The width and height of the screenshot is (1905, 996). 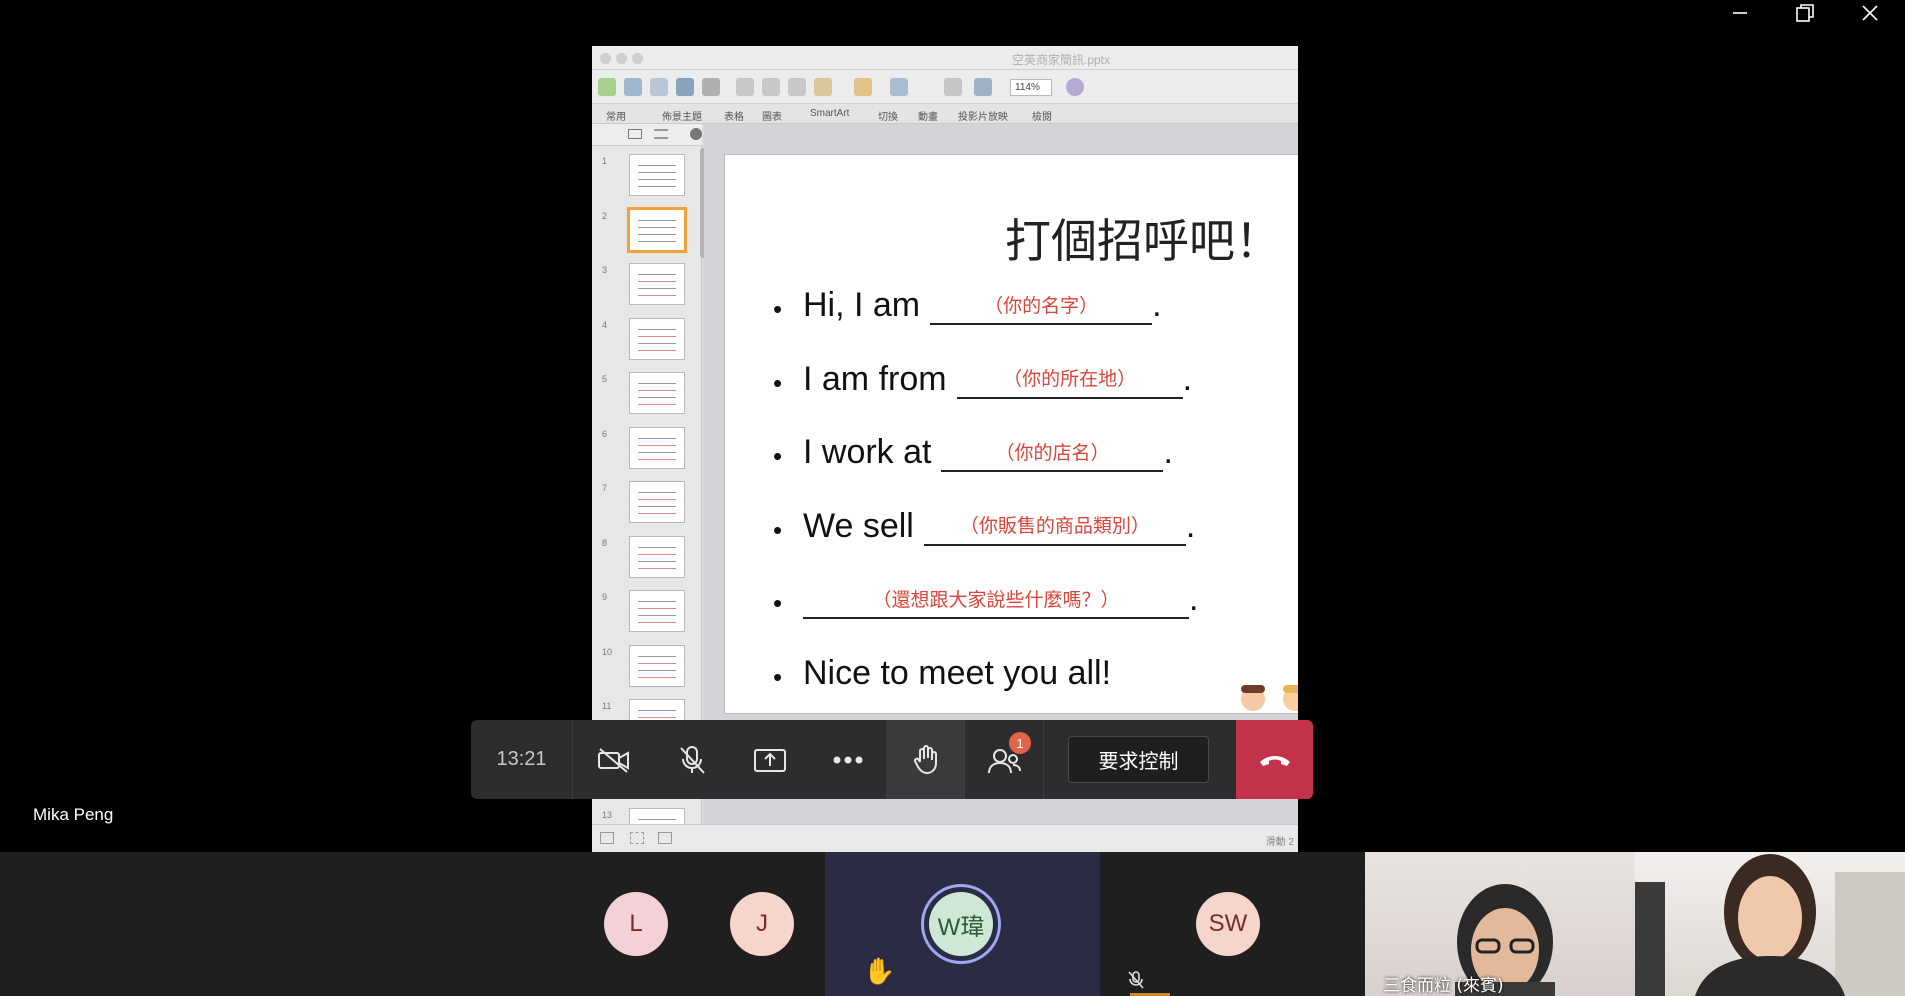 I want to click on bullet-item: • Hi, I am （你的名字）., so click(x=967, y=300).